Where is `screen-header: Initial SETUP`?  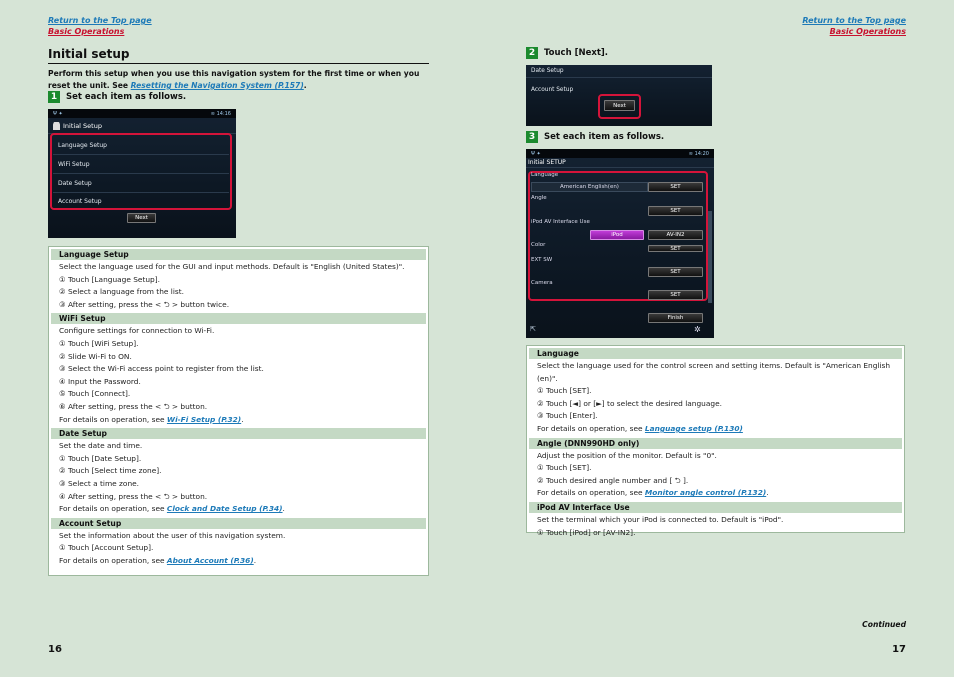 screen-header: Initial SETUP is located at coordinates (620, 163).